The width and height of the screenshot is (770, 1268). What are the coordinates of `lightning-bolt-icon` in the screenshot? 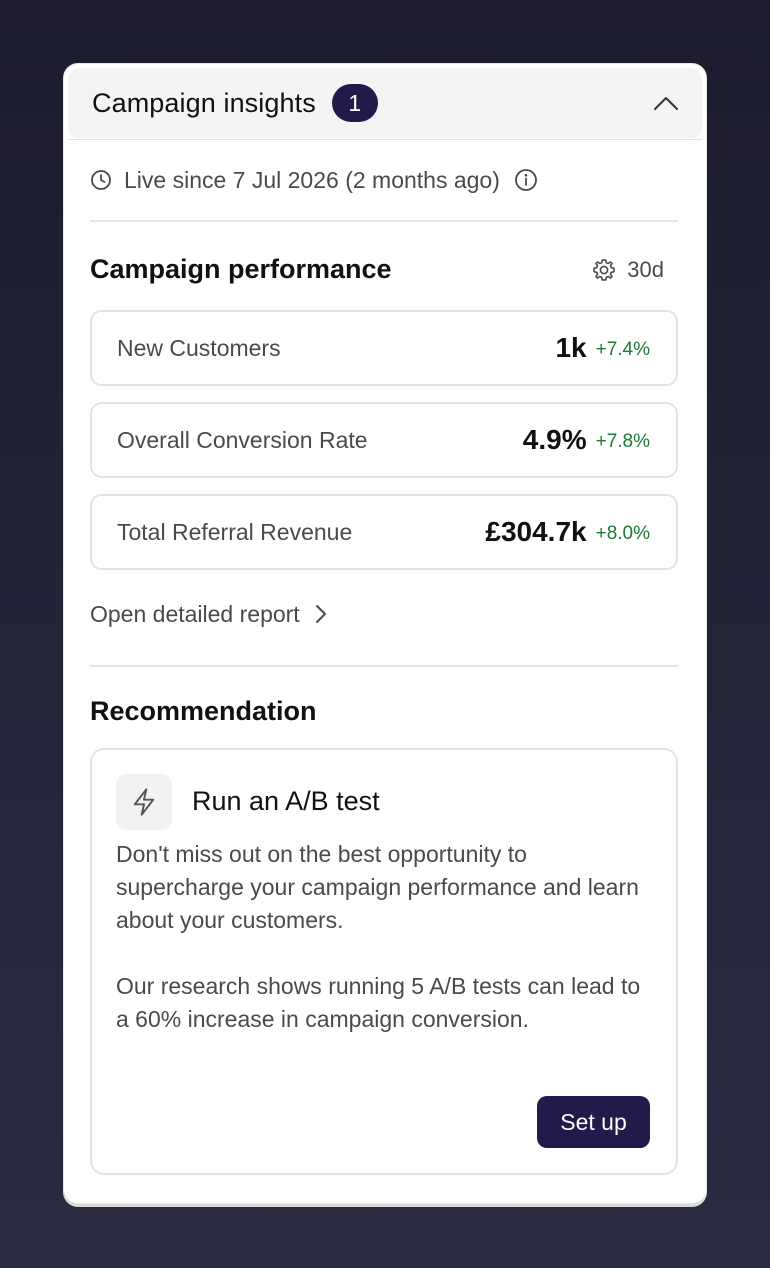 It's located at (144, 802).